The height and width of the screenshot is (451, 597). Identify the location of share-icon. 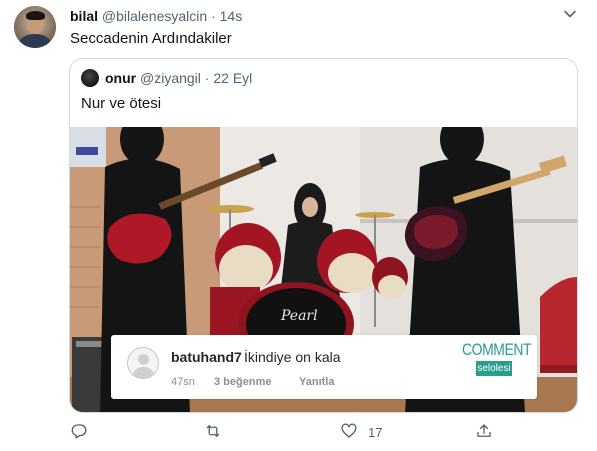
(484, 434).